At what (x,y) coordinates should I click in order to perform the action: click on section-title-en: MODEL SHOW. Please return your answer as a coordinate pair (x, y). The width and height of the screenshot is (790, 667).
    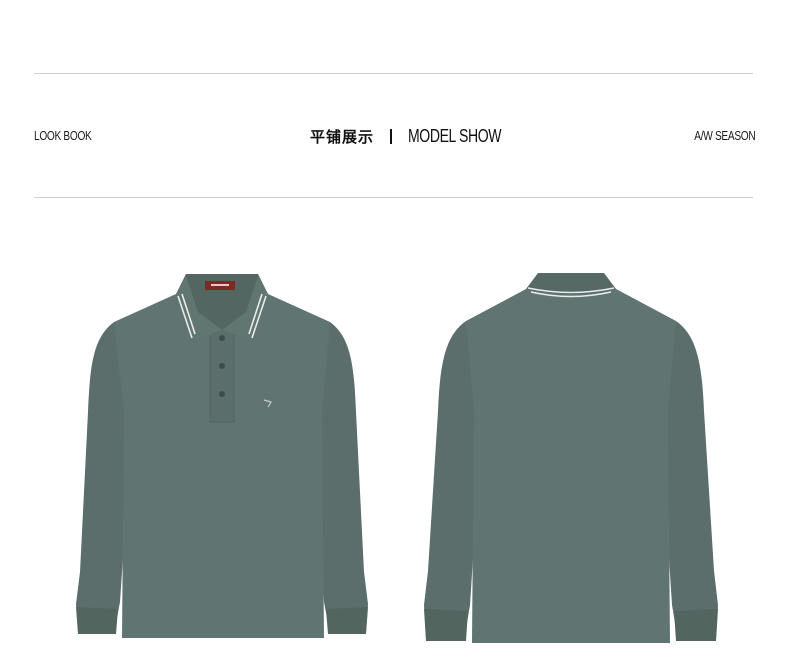
    Looking at the image, I should click on (455, 135).